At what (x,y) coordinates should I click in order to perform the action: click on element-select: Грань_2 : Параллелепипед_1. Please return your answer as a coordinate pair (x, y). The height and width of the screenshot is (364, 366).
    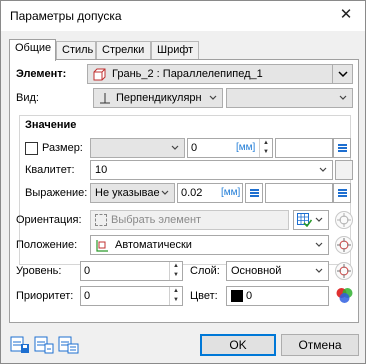
    Looking at the image, I should click on (220, 74).